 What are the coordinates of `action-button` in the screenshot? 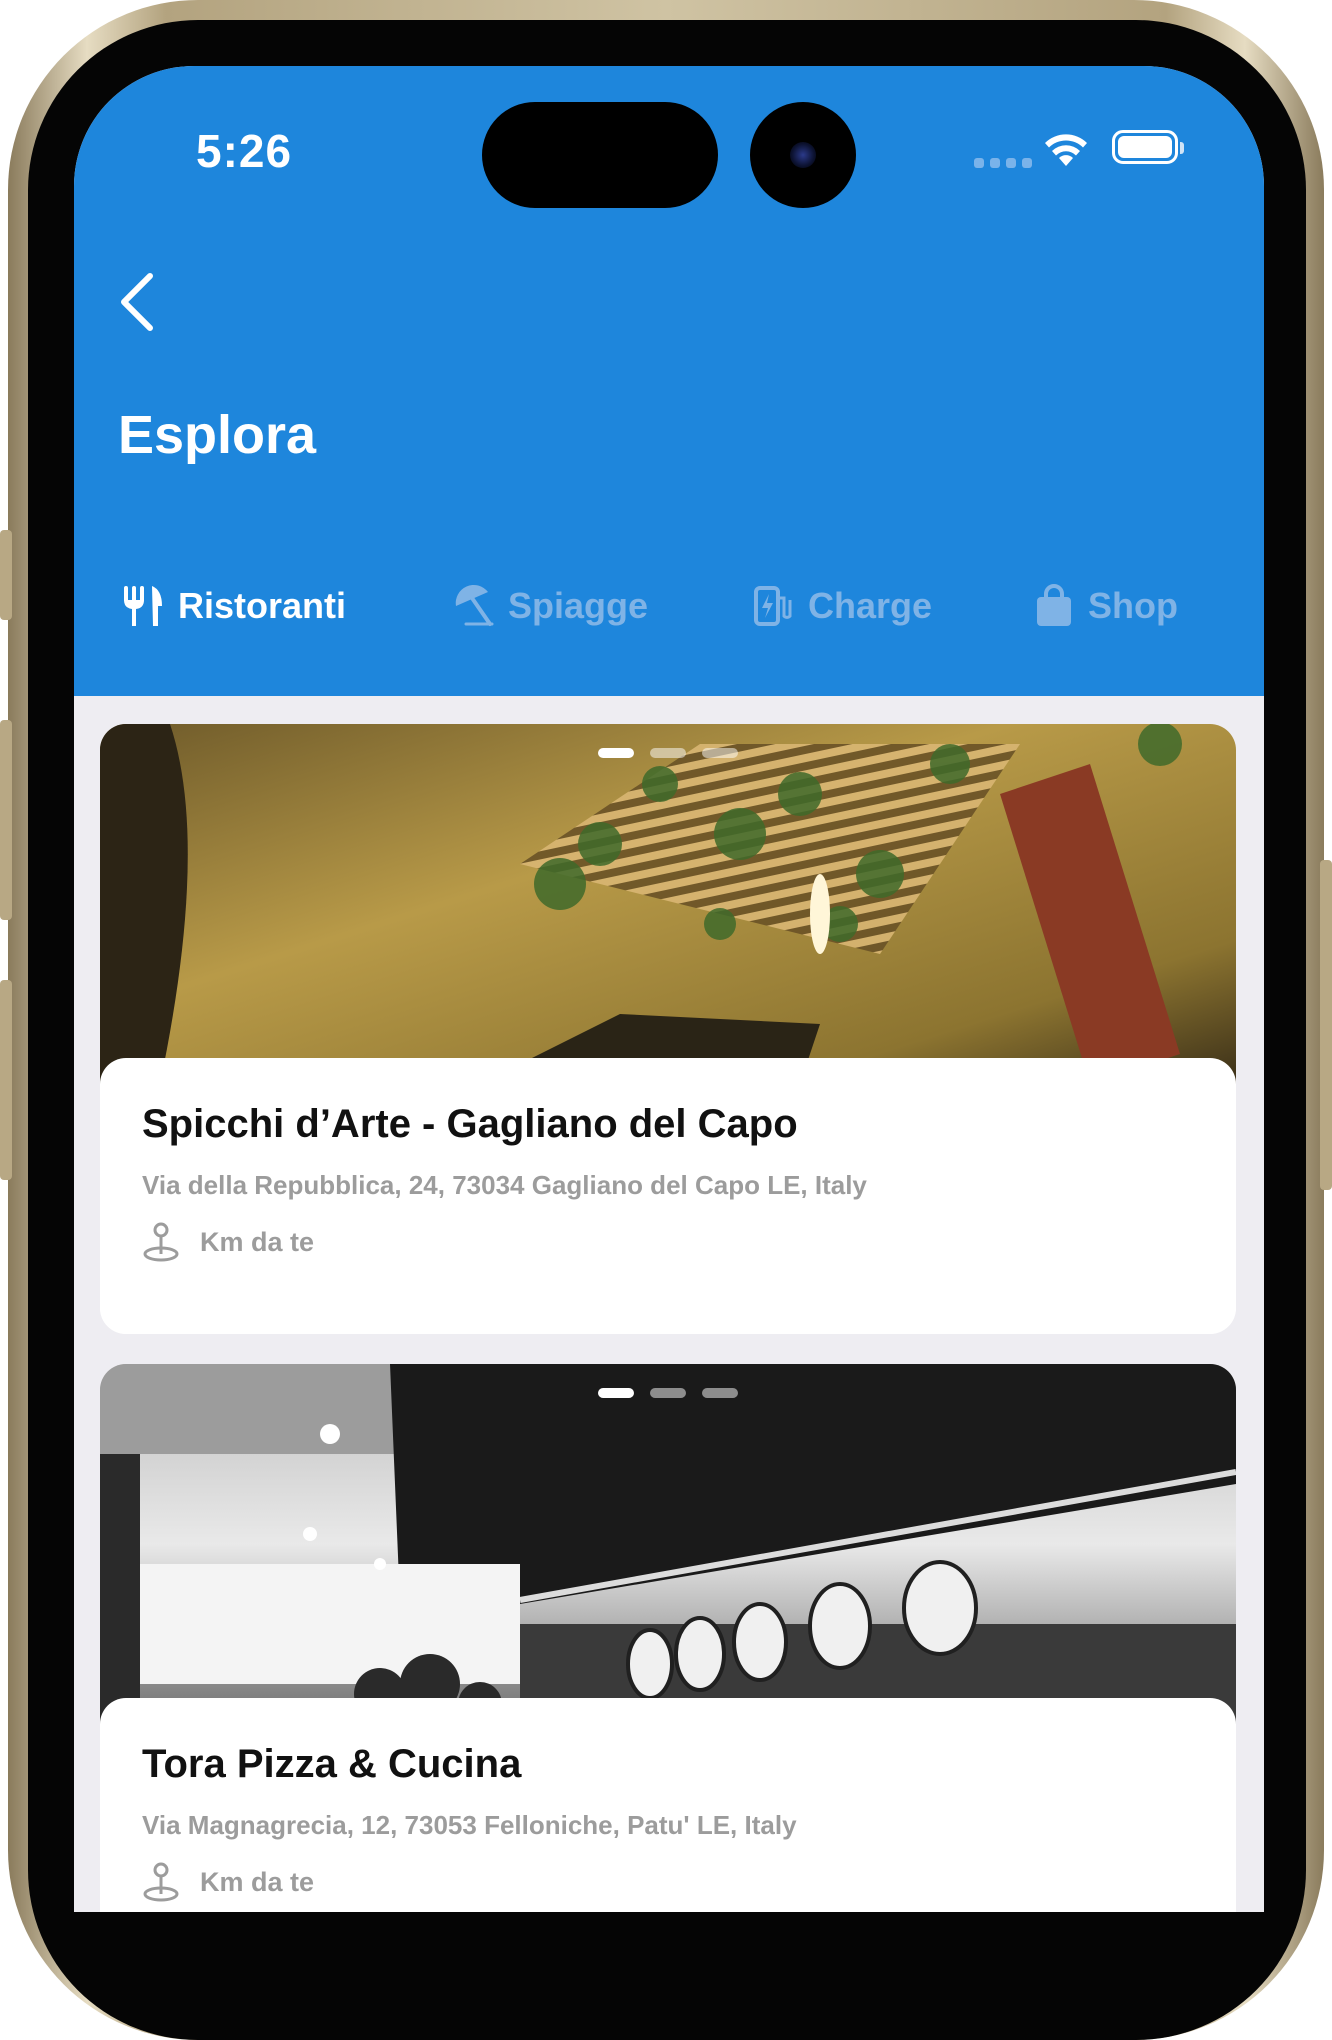 It's located at (6, 575).